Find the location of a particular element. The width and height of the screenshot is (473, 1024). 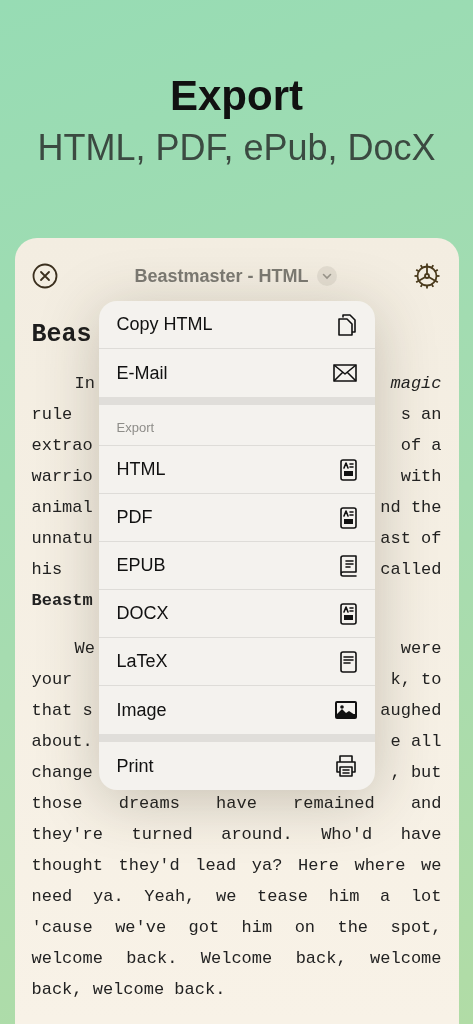

document-text-fragment: , but is located at coordinates (416, 772).